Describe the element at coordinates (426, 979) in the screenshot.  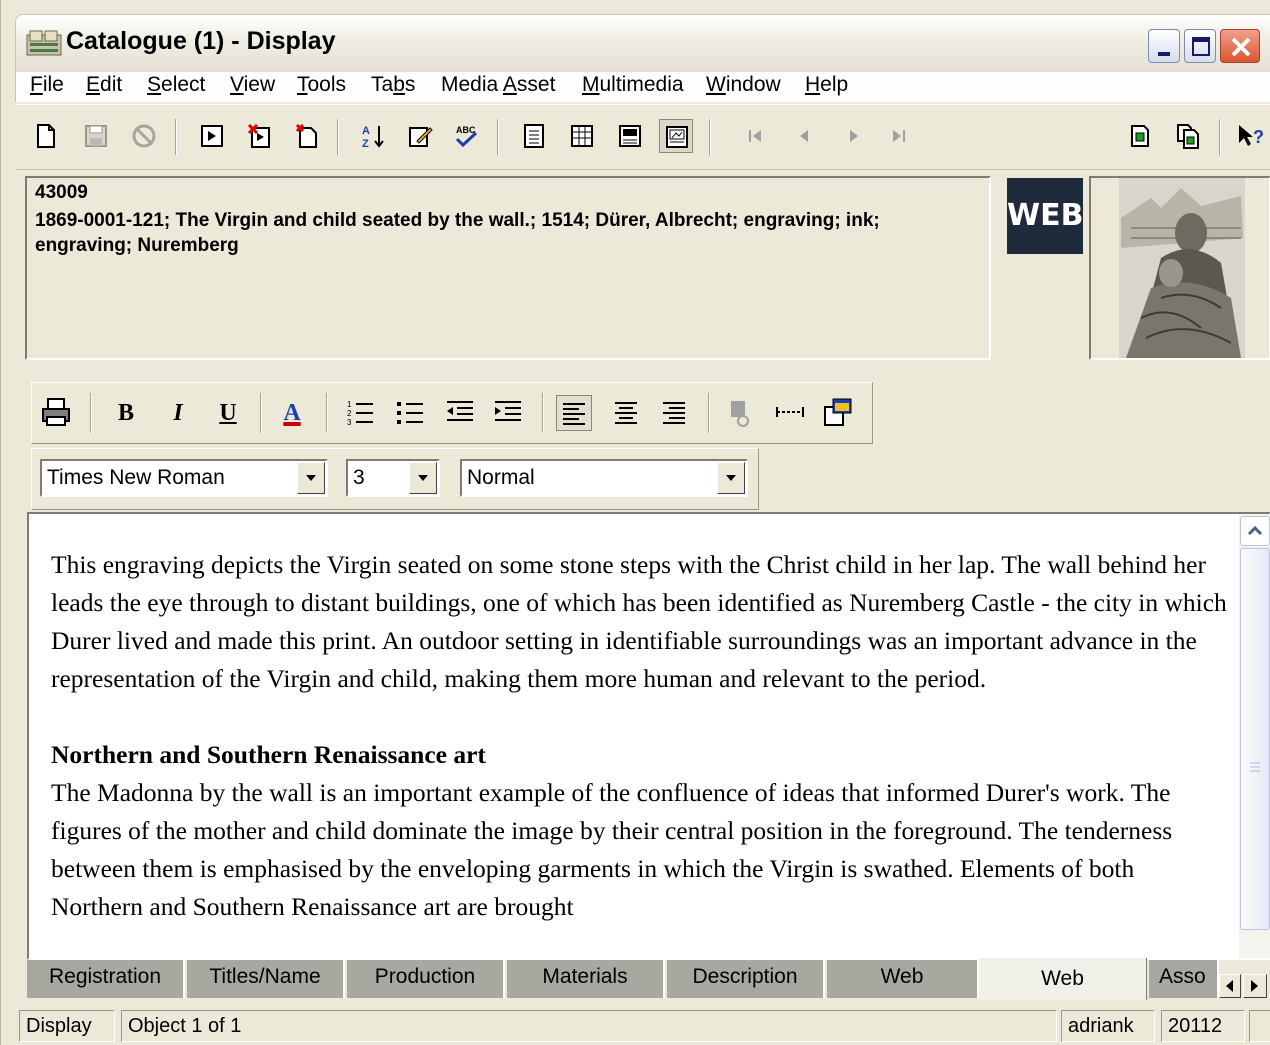
I see `tab-production: Production` at that location.